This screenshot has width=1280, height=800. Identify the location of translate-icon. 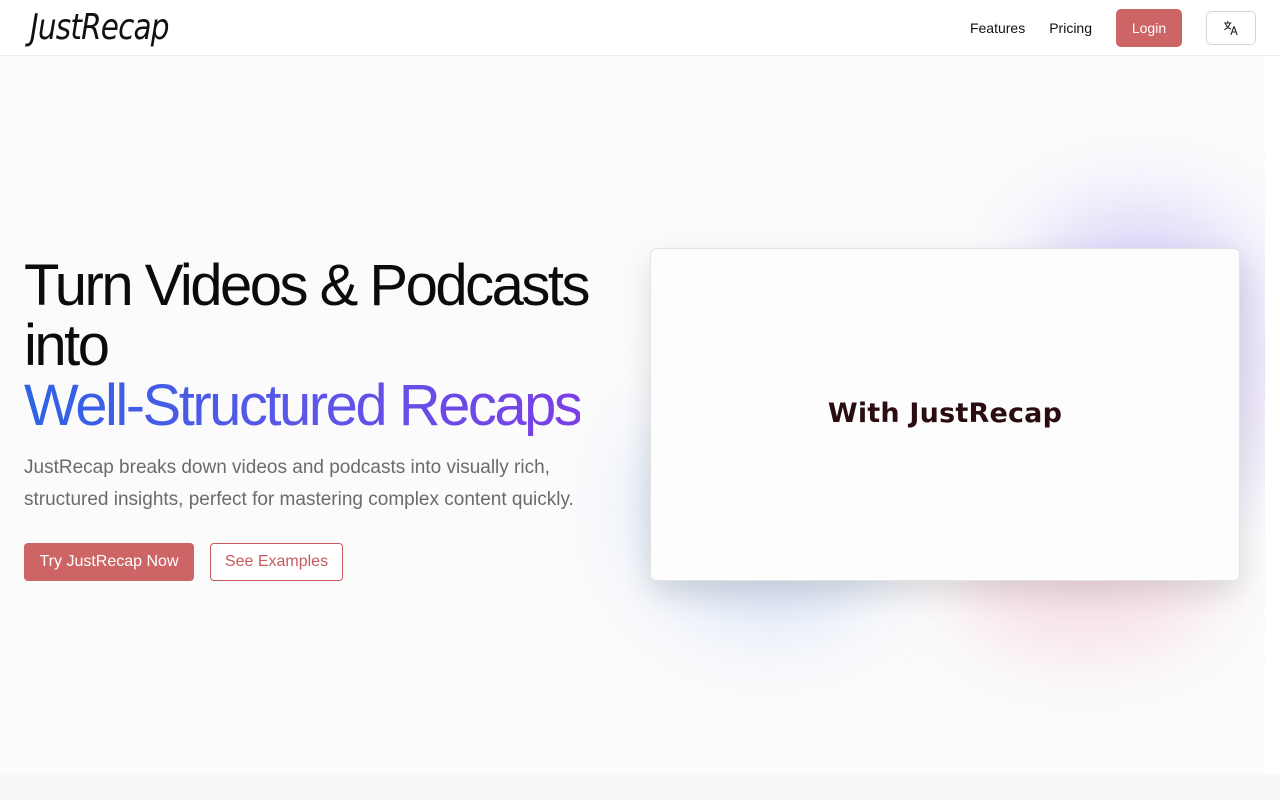
(1230, 28).